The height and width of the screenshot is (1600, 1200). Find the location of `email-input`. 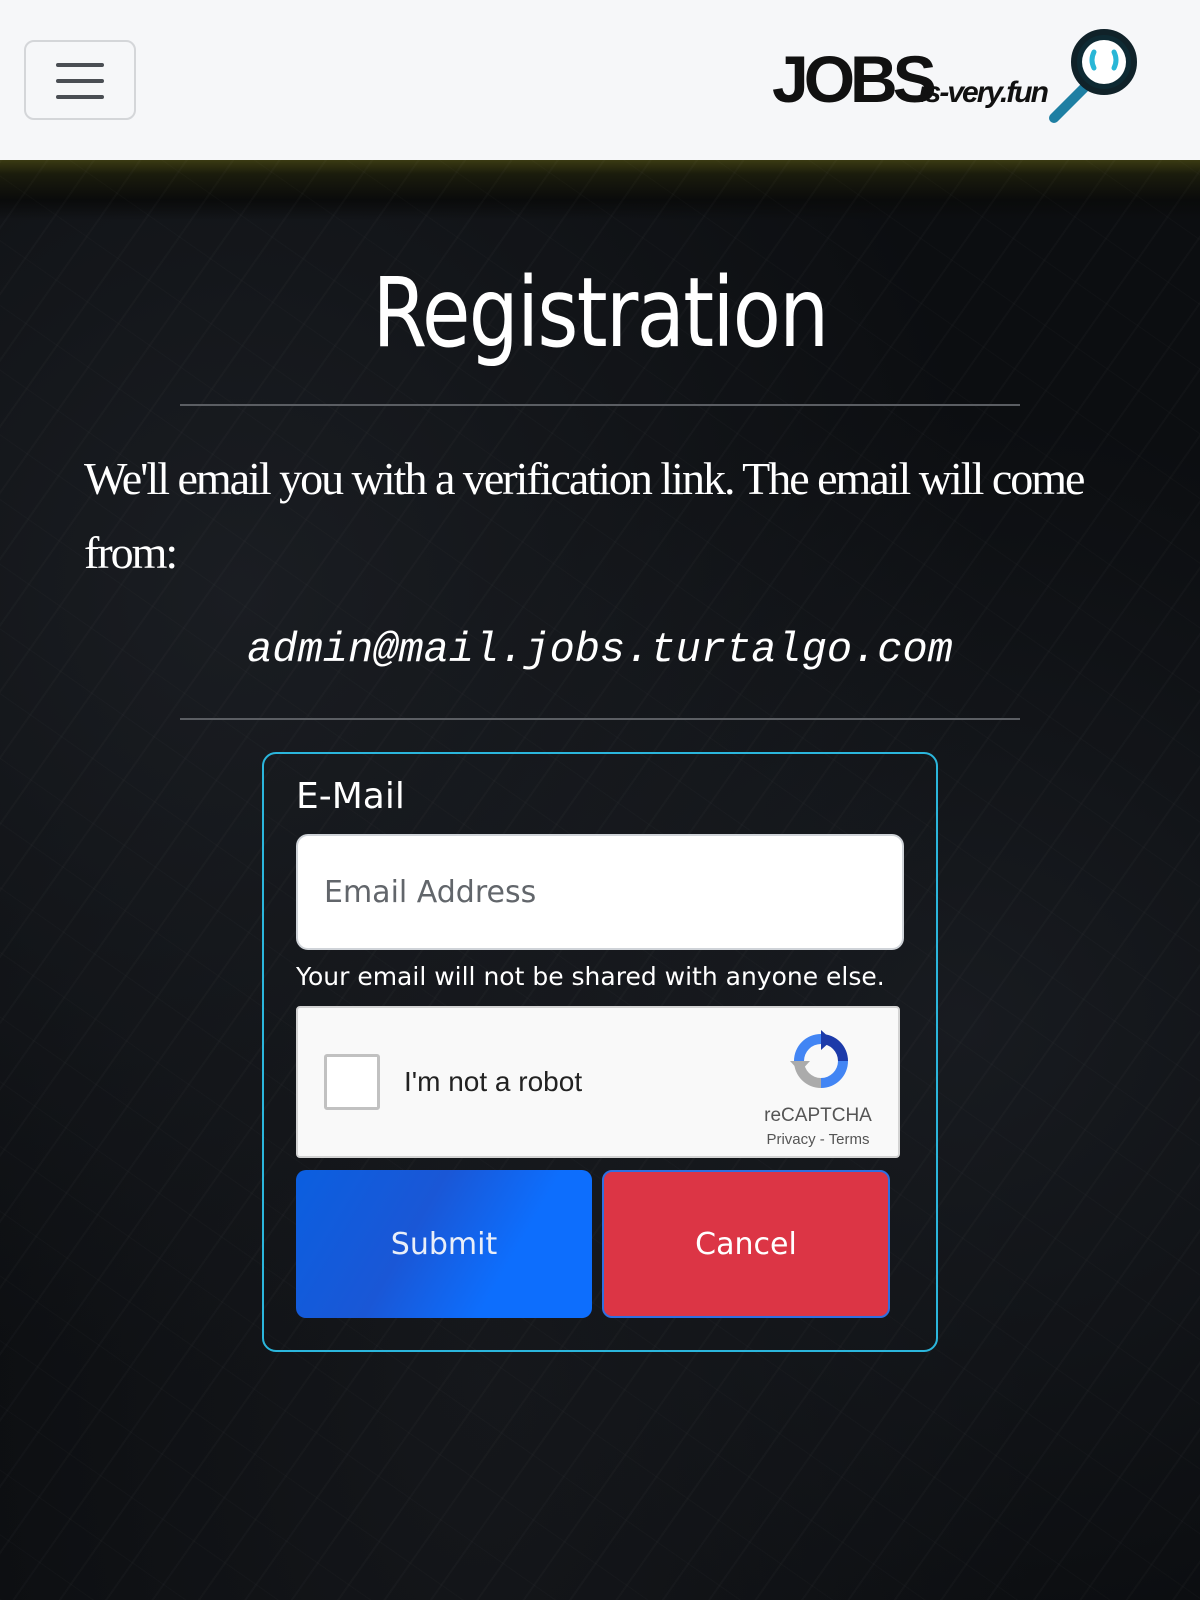

email-input is located at coordinates (600, 892).